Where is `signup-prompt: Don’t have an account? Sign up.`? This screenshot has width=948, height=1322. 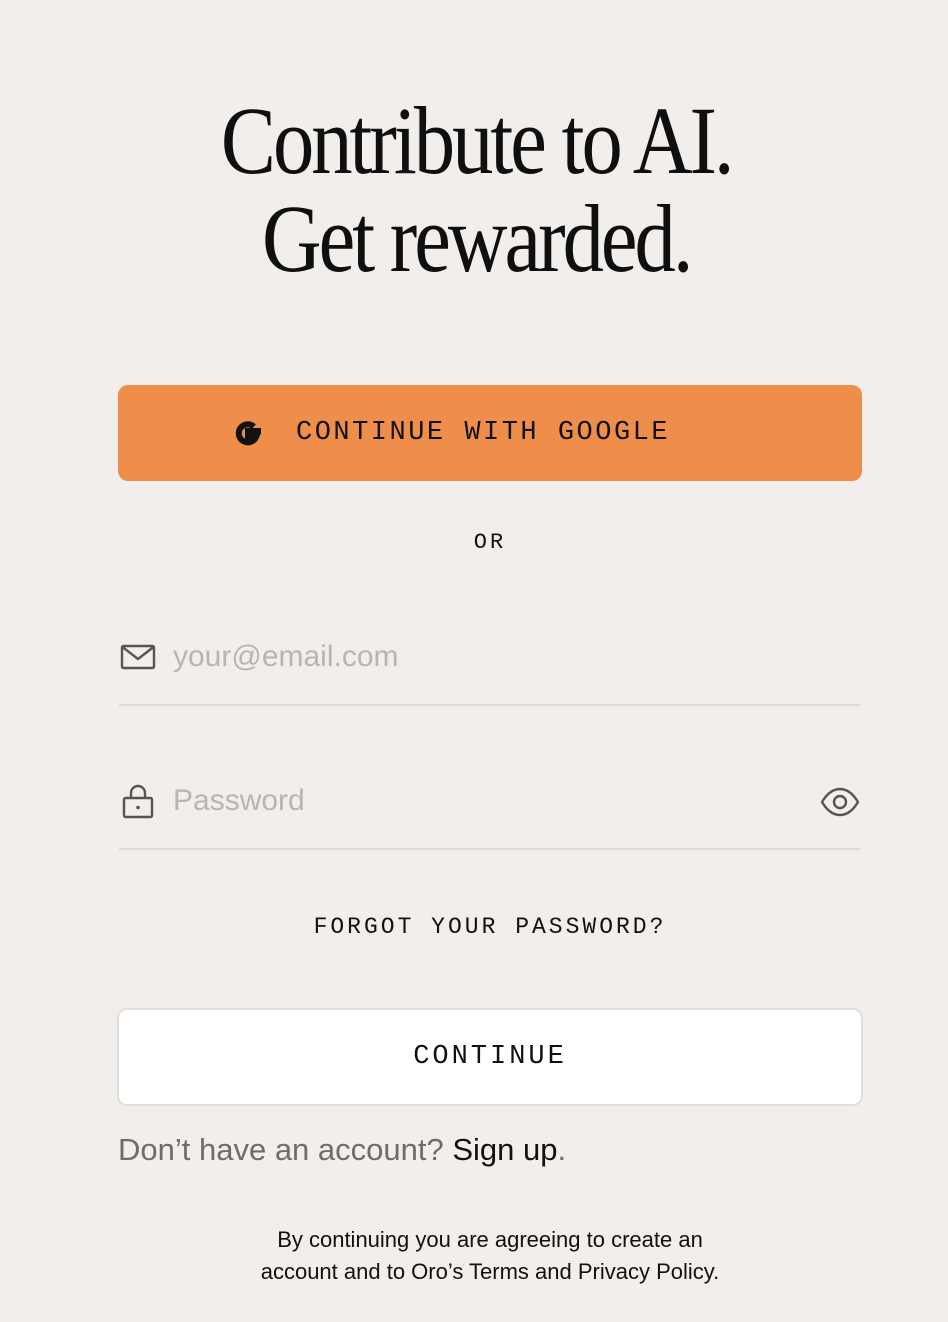 signup-prompt: Don’t have an account? Sign up. is located at coordinates (342, 1150).